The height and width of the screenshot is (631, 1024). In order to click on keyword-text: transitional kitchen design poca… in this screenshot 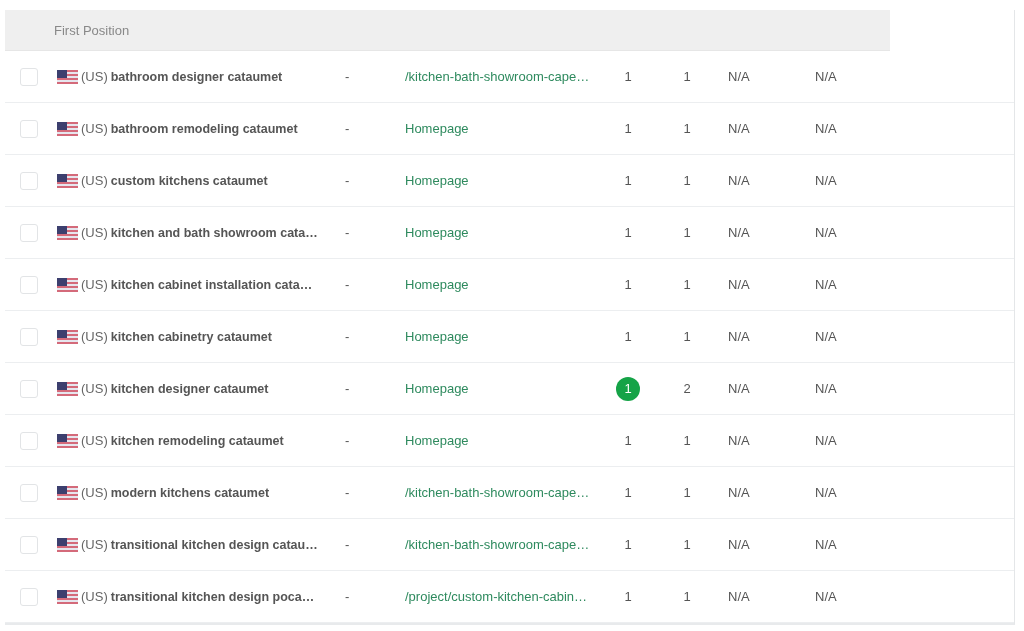, I will do `click(212, 596)`.